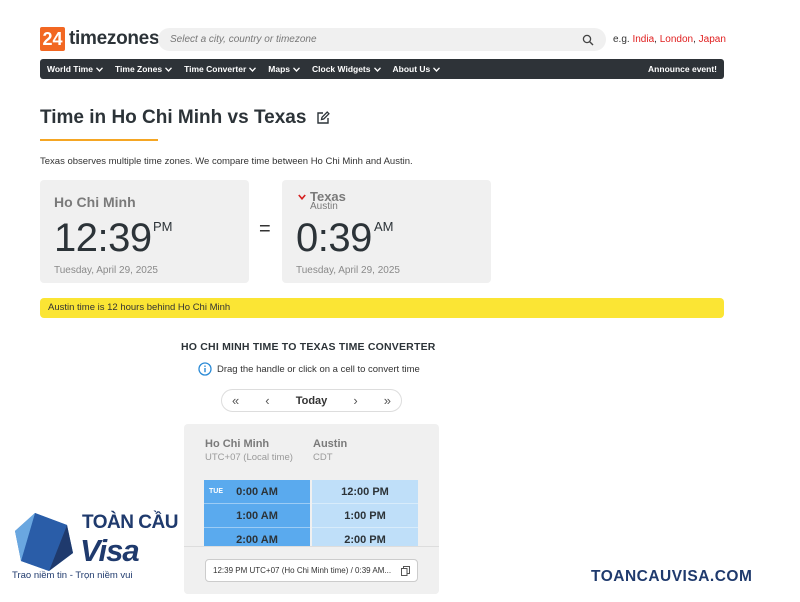 This screenshot has width=800, height=602. I want to click on nav-world-time: World Time, so click(75, 69).